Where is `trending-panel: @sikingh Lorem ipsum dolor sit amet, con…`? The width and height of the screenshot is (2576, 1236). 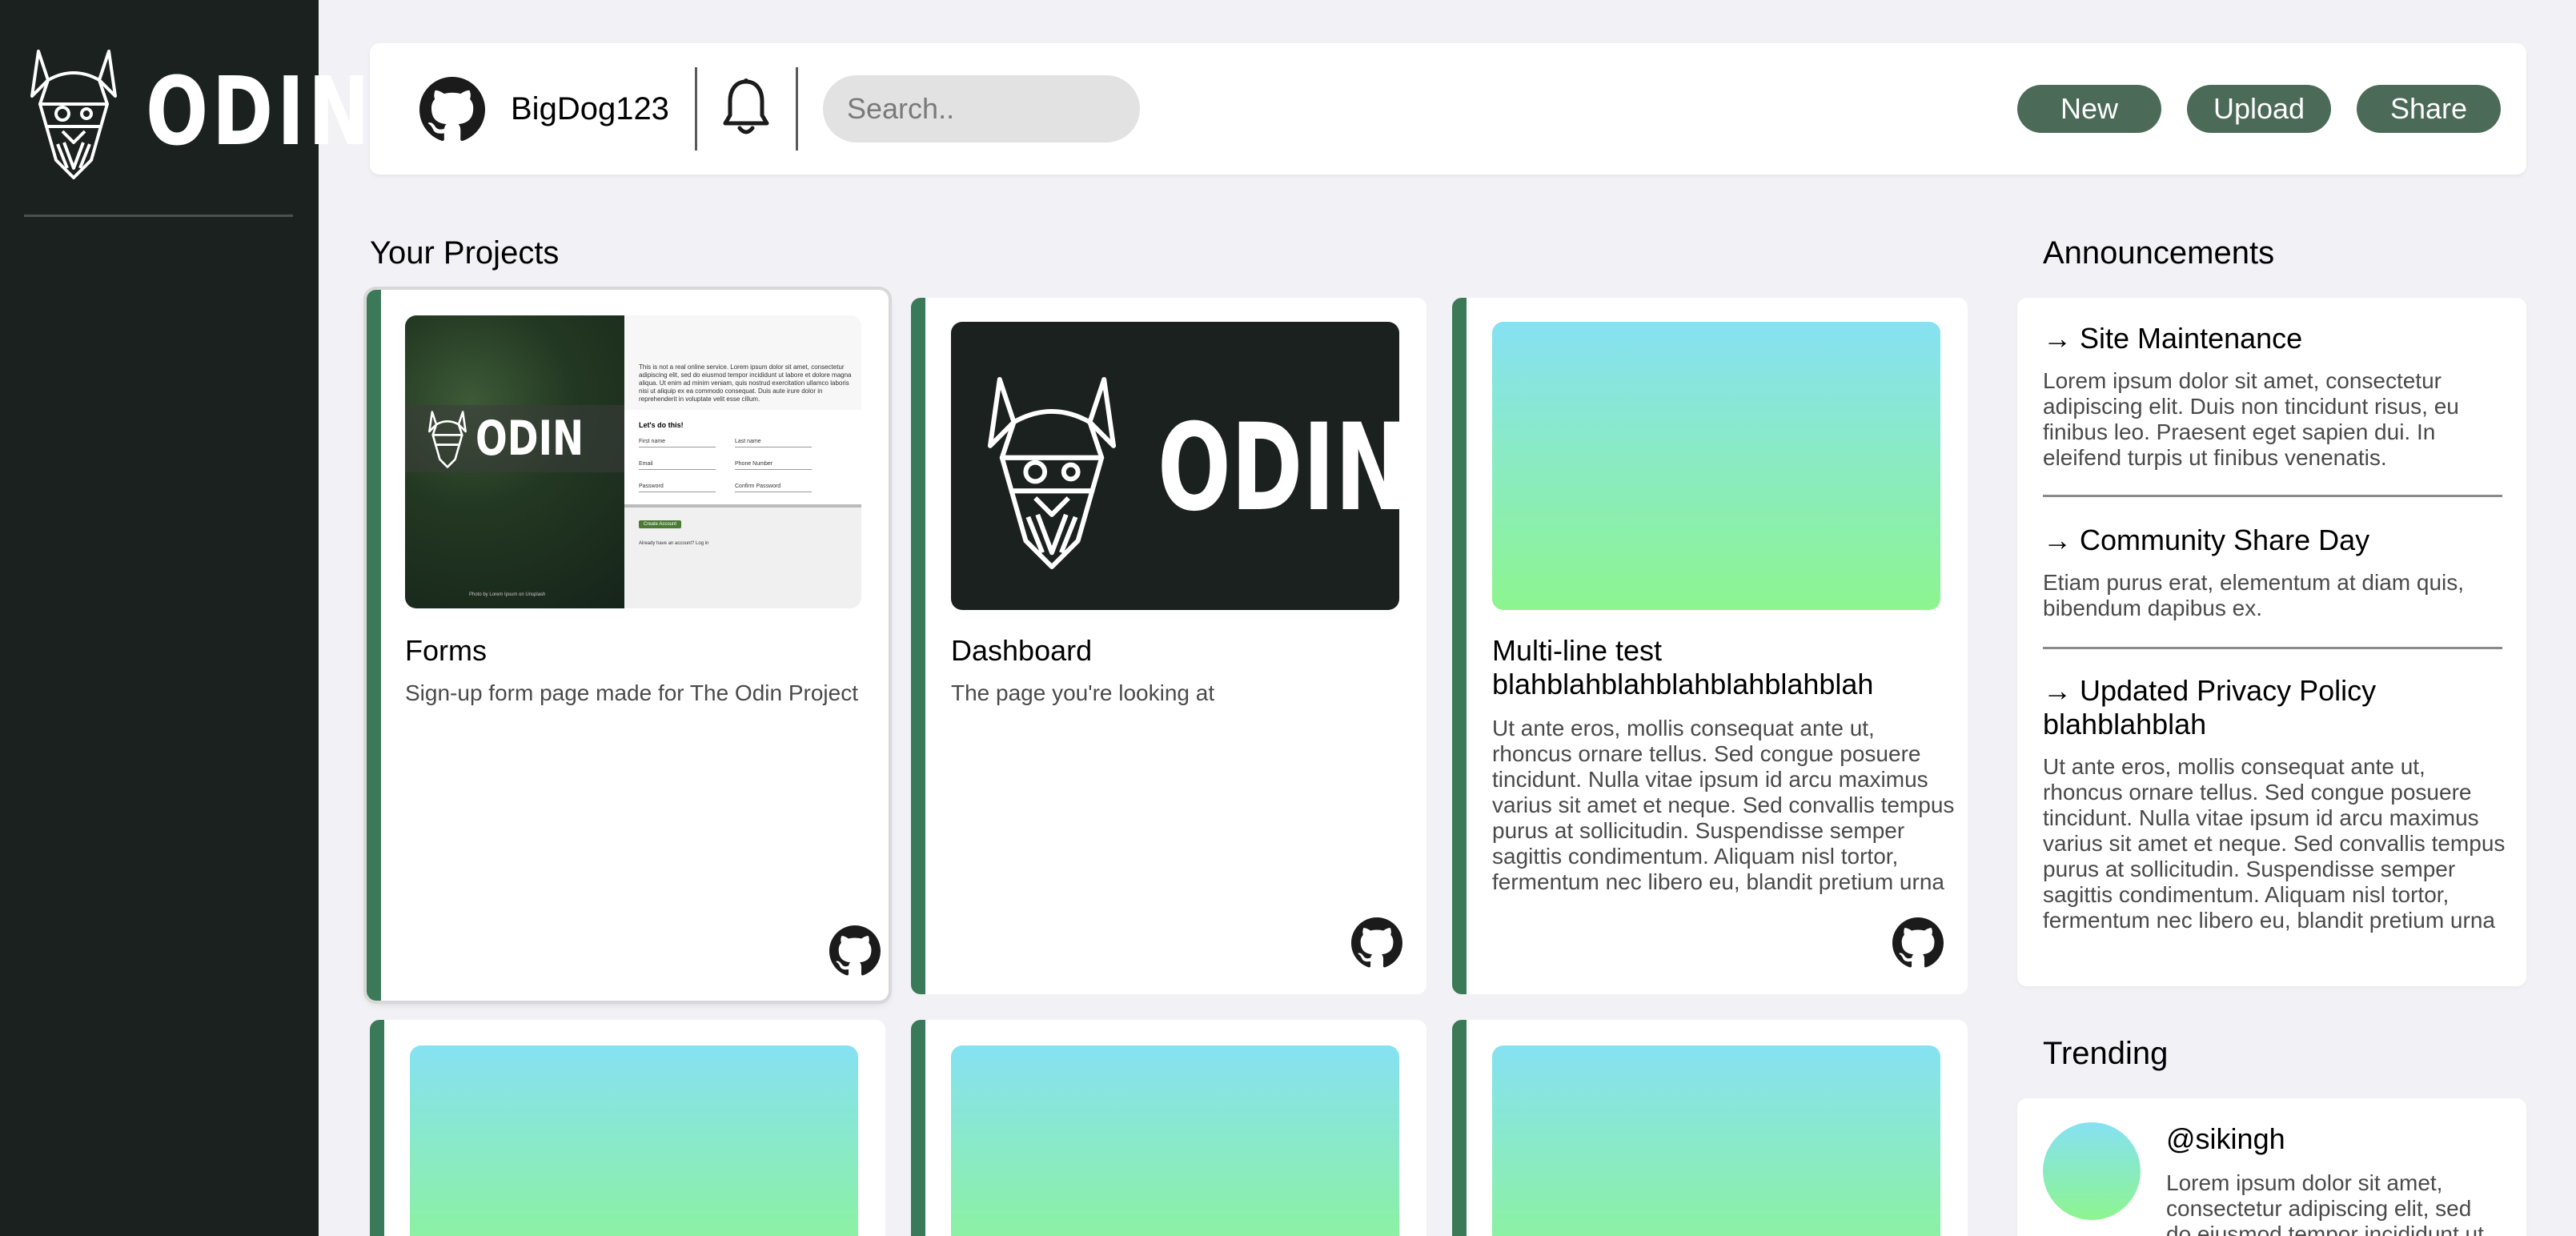 trending-panel: @sikingh Lorem ipsum dolor sit amet, con… is located at coordinates (2272, 1167).